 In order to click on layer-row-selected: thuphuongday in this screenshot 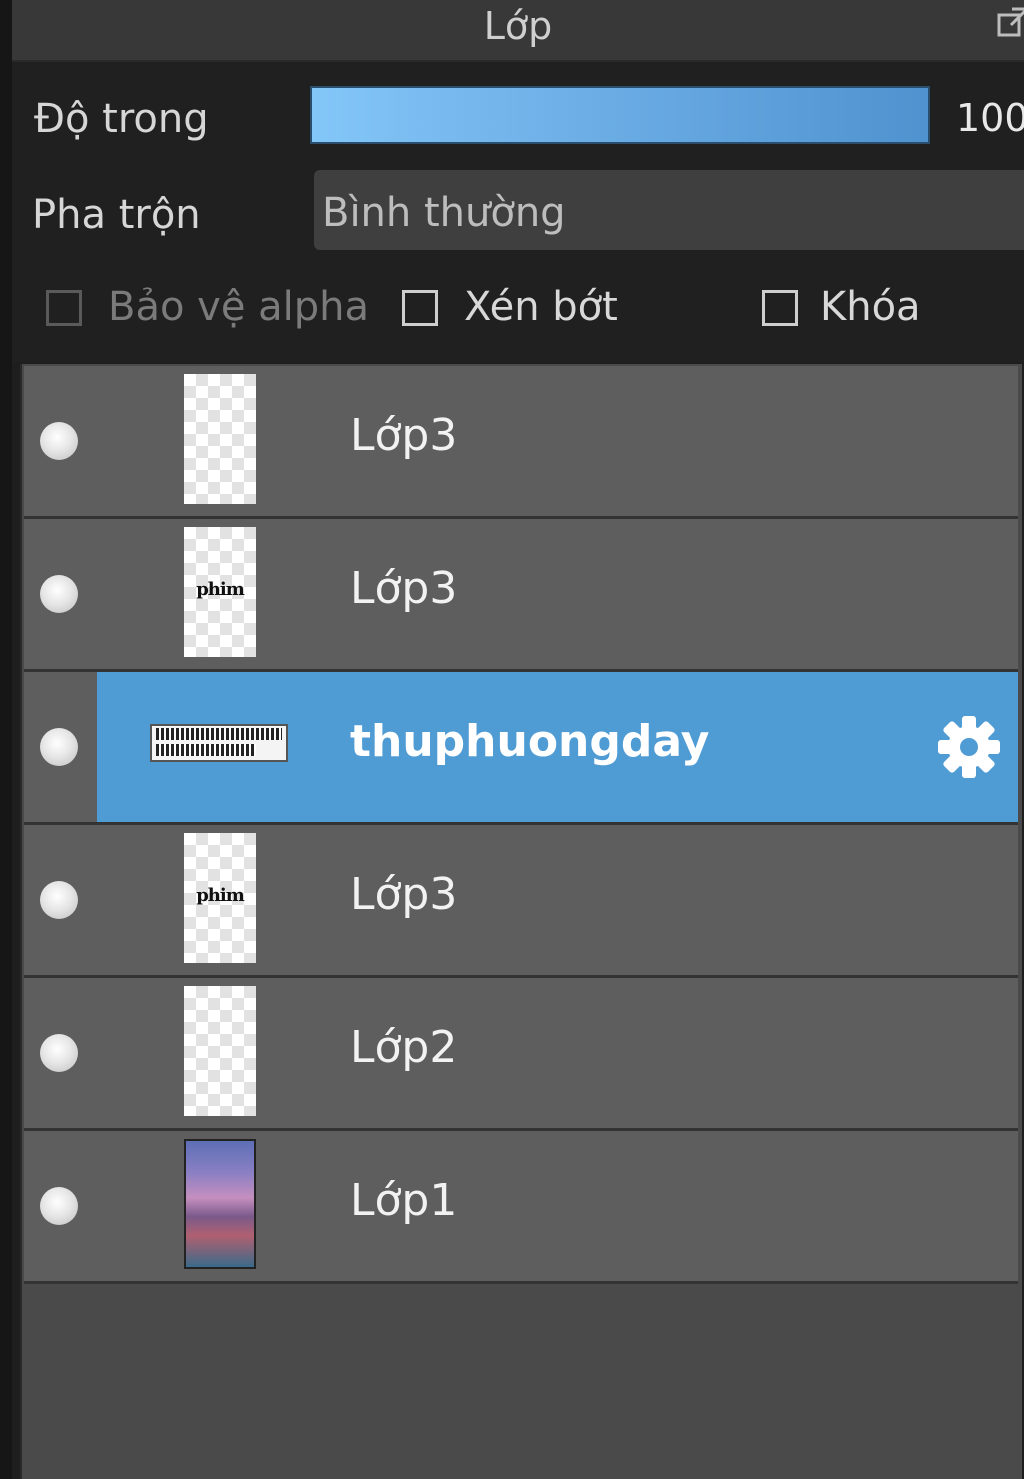, I will do `click(521, 748)`.